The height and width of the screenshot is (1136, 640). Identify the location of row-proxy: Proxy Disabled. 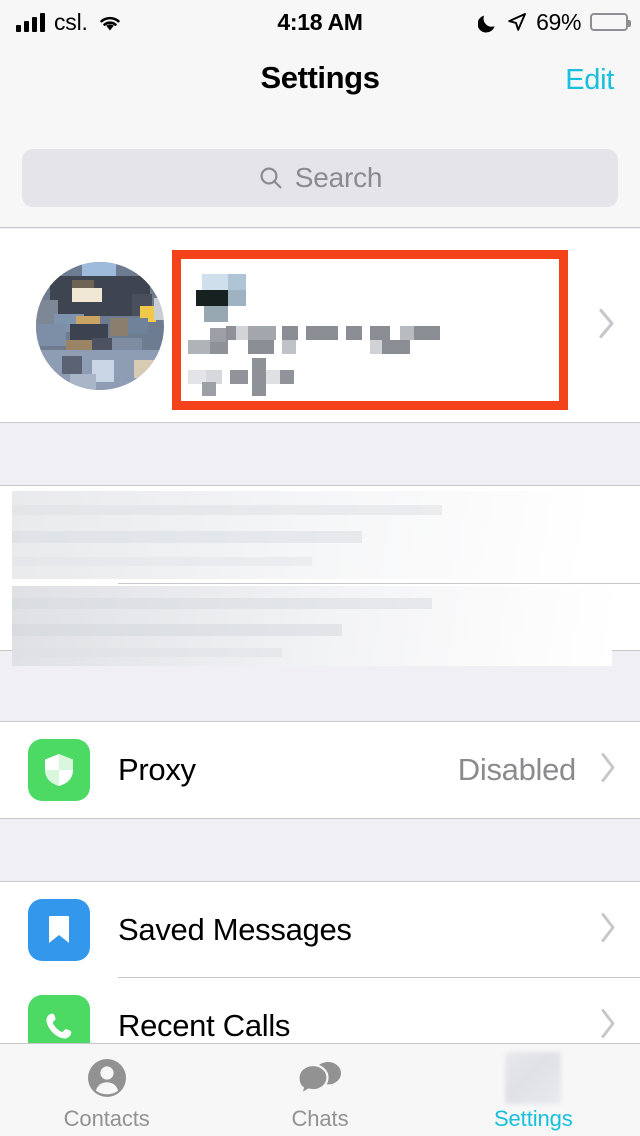
(320, 770).